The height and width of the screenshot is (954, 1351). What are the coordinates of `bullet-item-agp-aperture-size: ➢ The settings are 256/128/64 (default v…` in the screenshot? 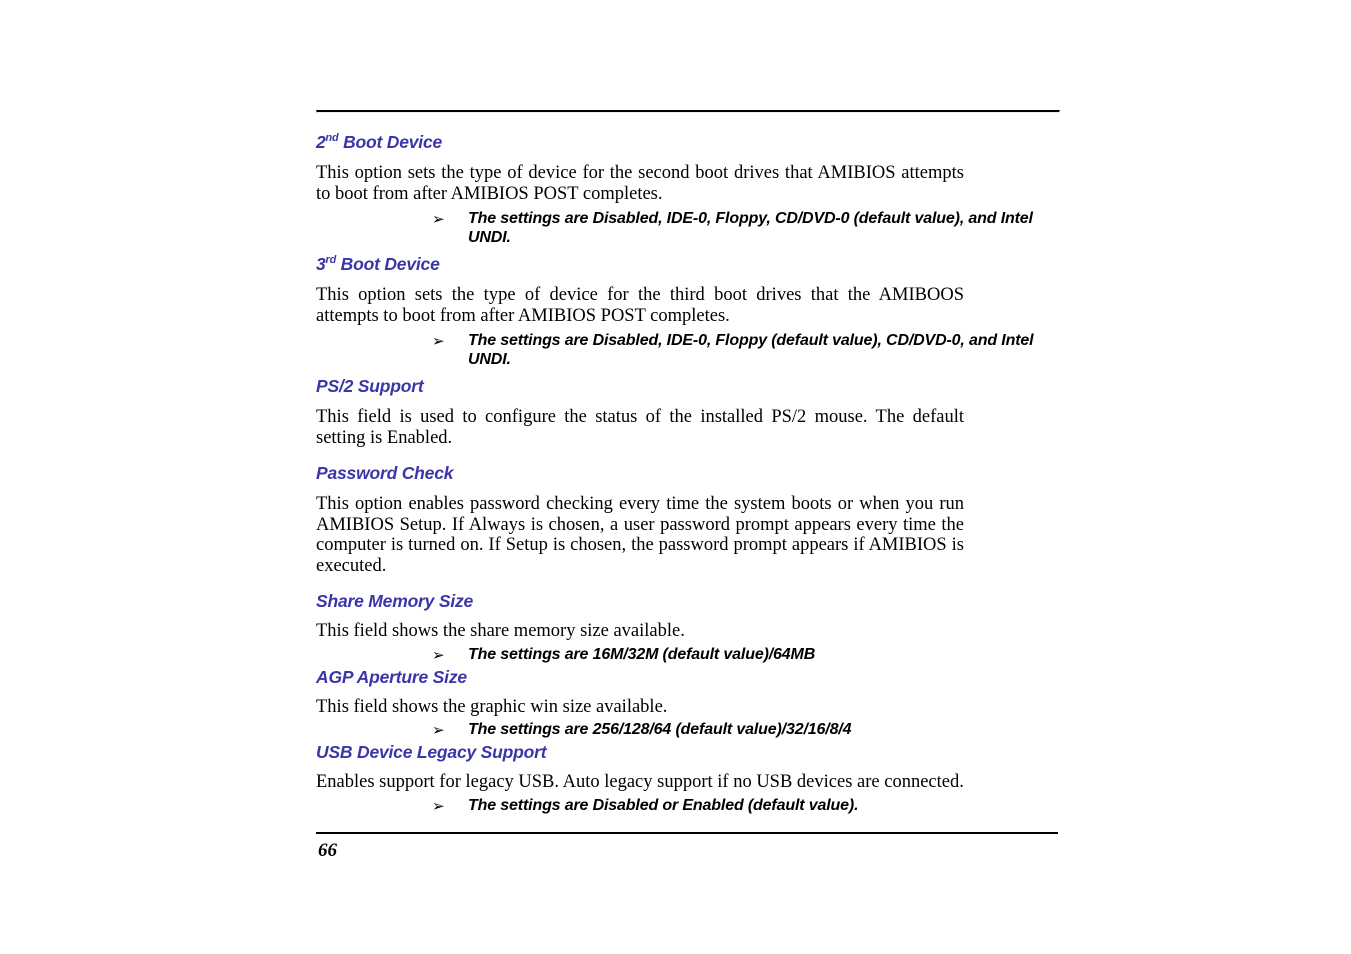 It's located at (687, 729).